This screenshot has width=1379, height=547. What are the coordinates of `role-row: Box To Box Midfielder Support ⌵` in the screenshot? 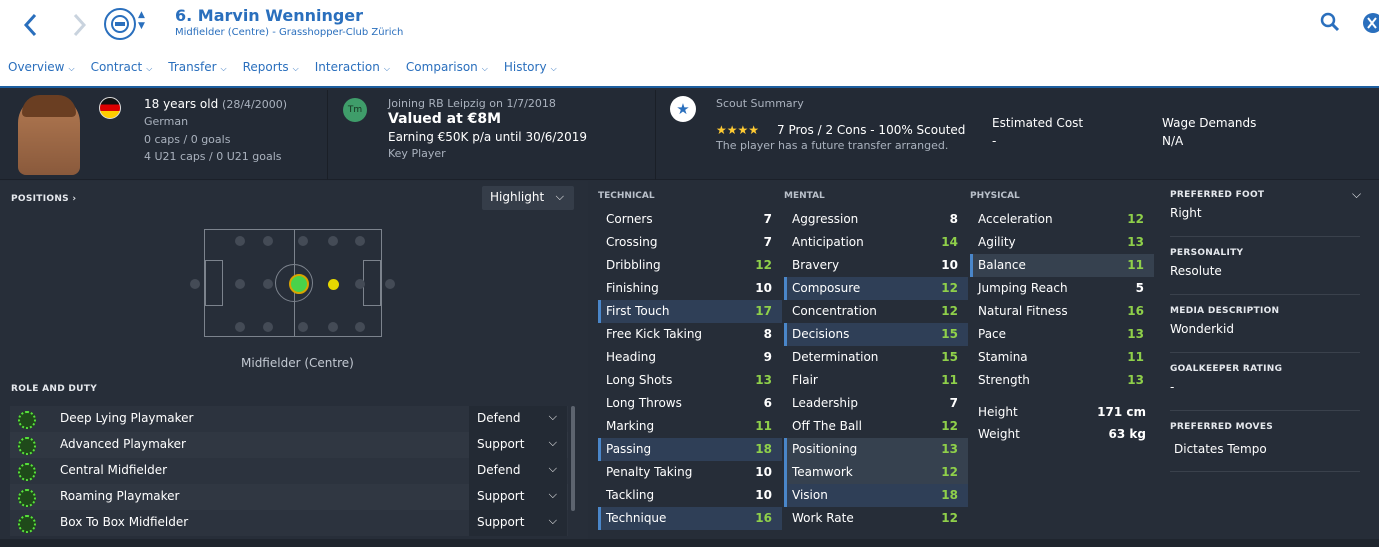 It's located at (289, 523).